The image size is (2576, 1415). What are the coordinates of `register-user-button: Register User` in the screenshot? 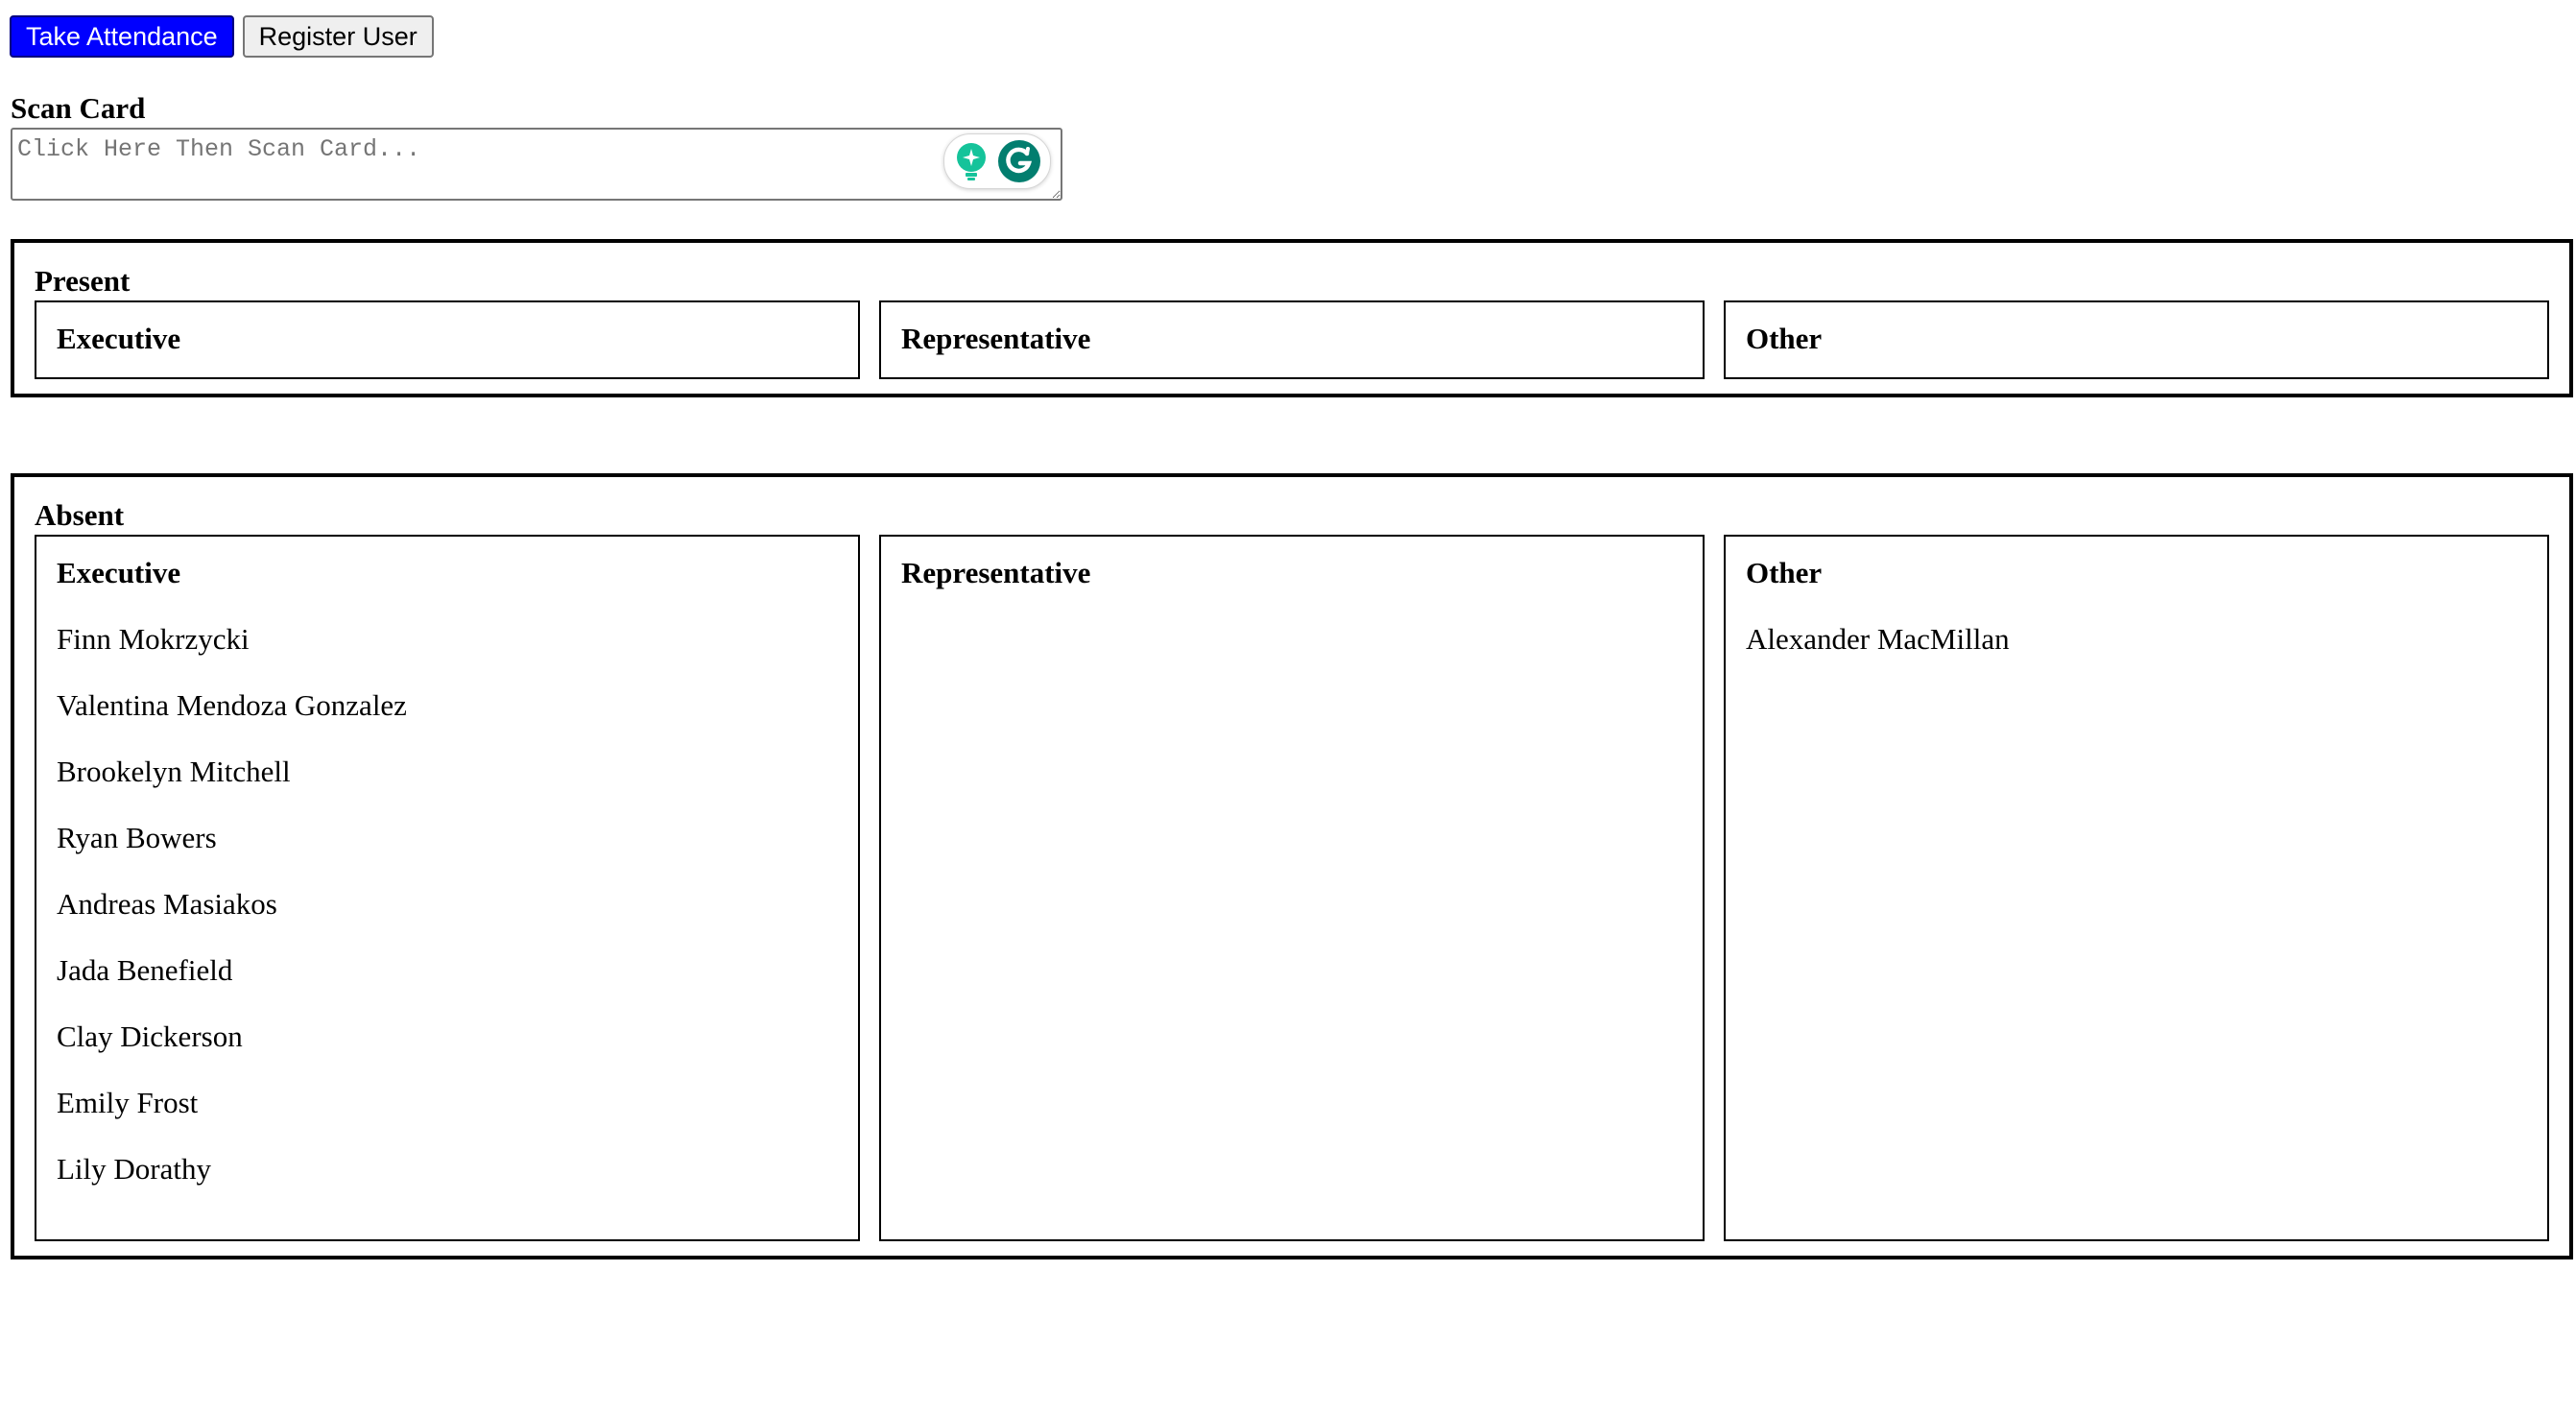 It's located at (338, 36).